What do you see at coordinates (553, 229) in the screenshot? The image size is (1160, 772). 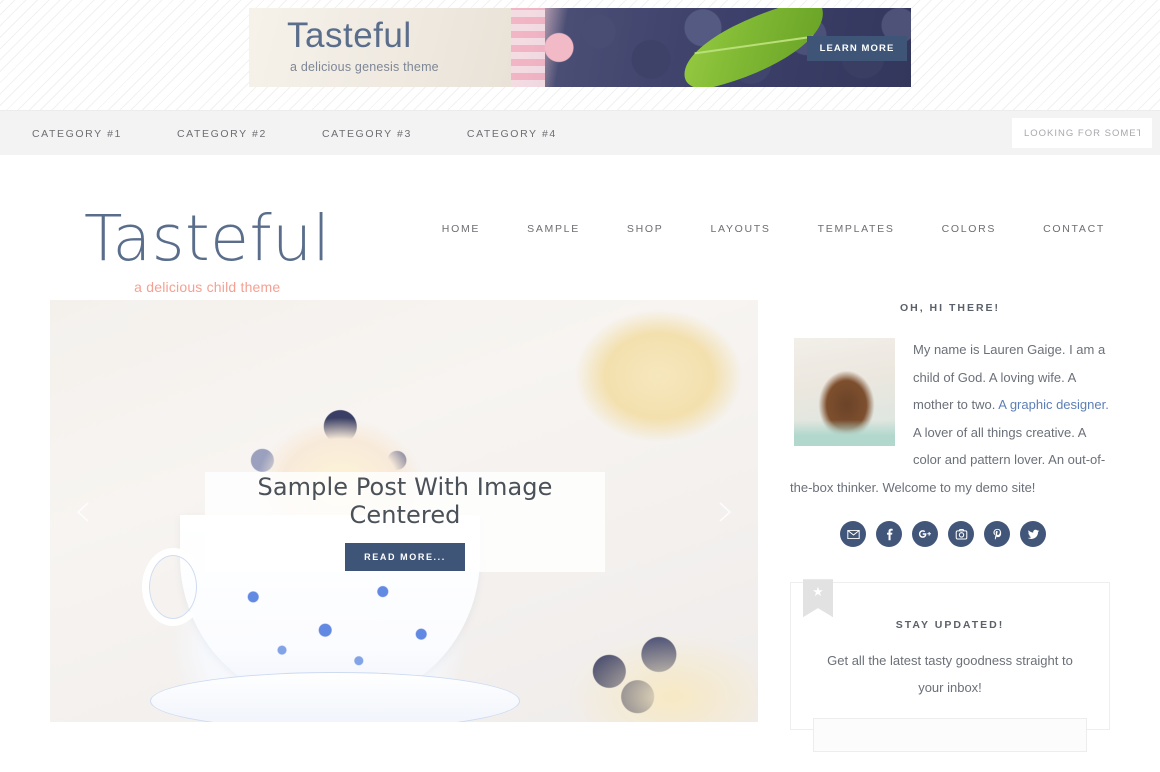 I see `nav-item-sample: SAMPLE` at bounding box center [553, 229].